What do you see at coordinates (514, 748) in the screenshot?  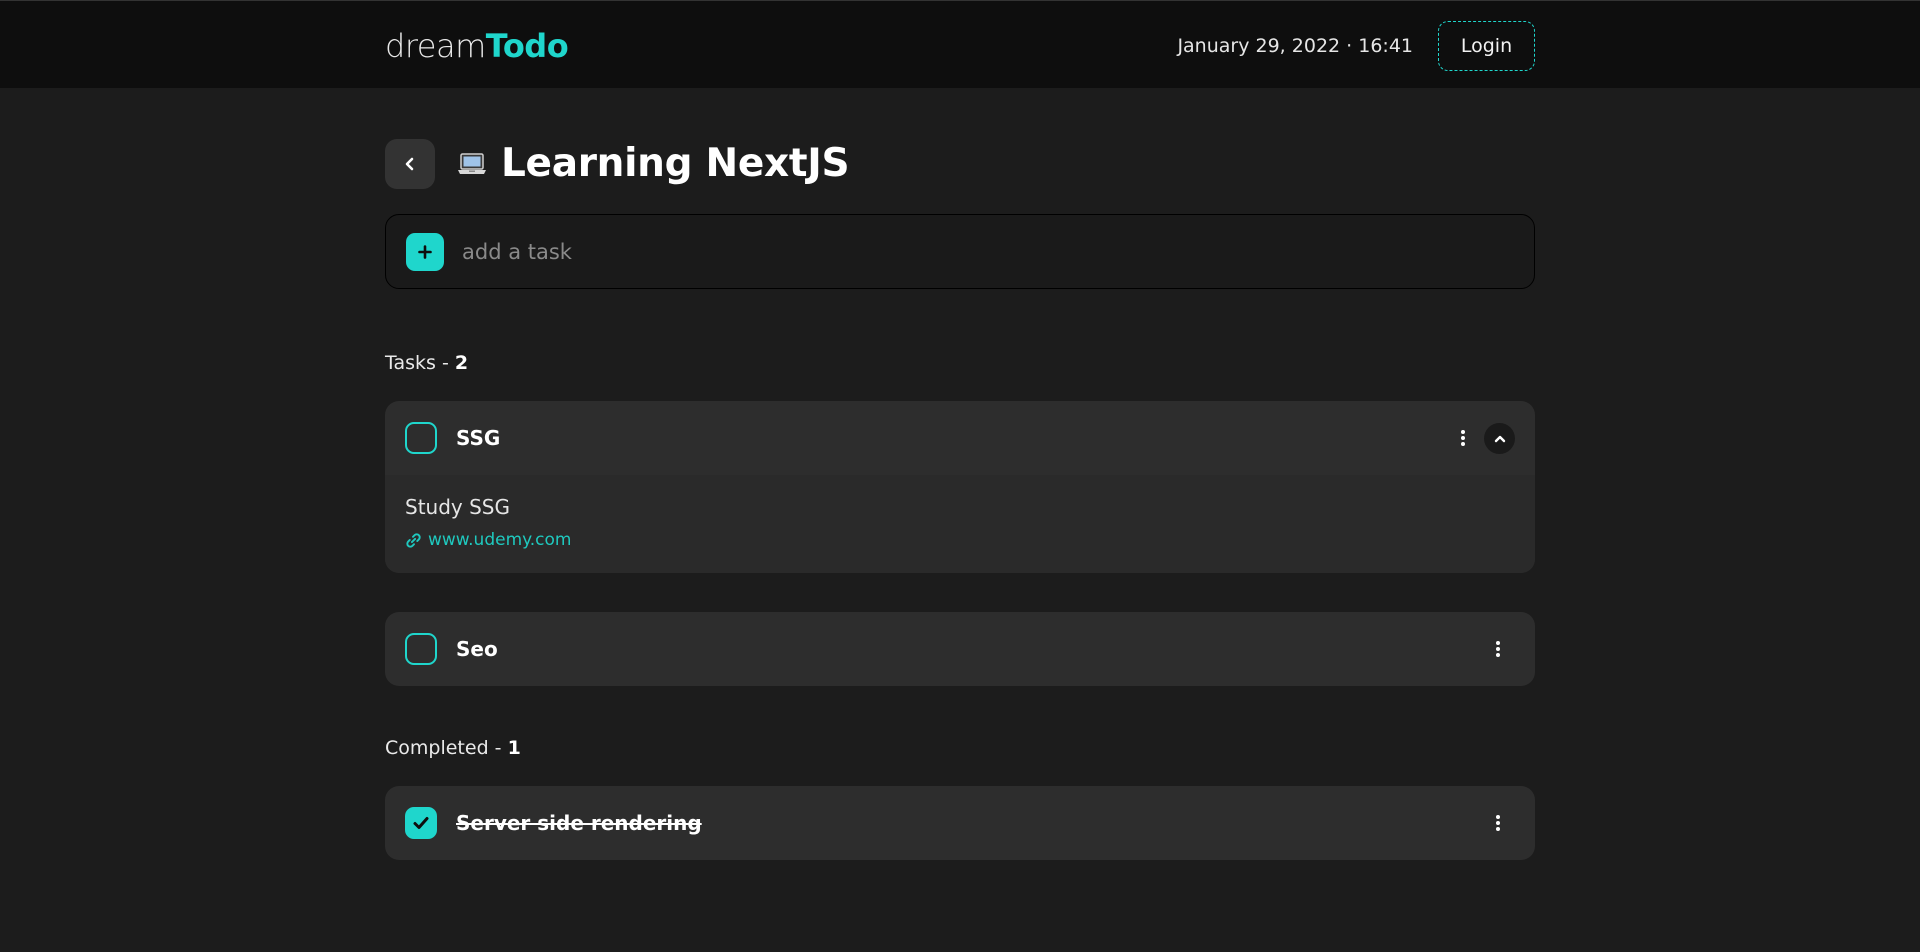 I see `completed-count: 1` at bounding box center [514, 748].